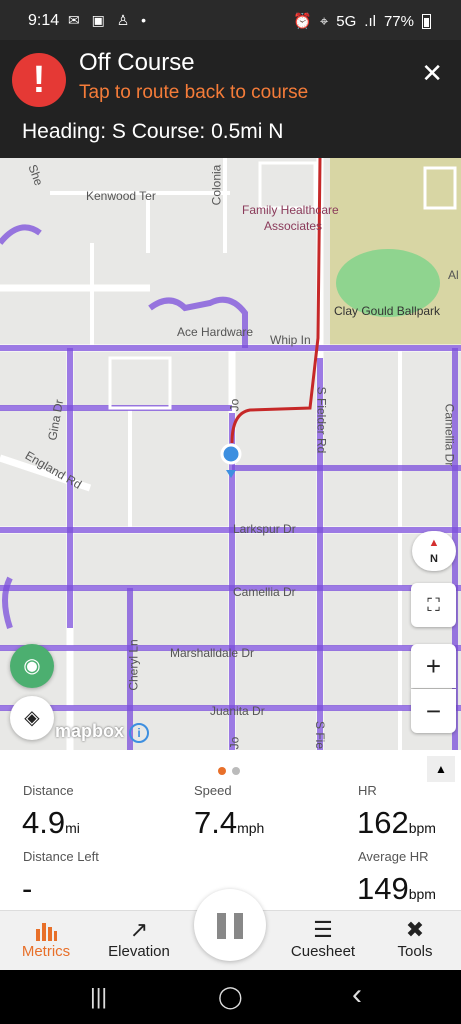 This screenshot has height=1024, width=461. What do you see at coordinates (415, 951) in the screenshot?
I see `tab-tools-label: Tools` at bounding box center [415, 951].